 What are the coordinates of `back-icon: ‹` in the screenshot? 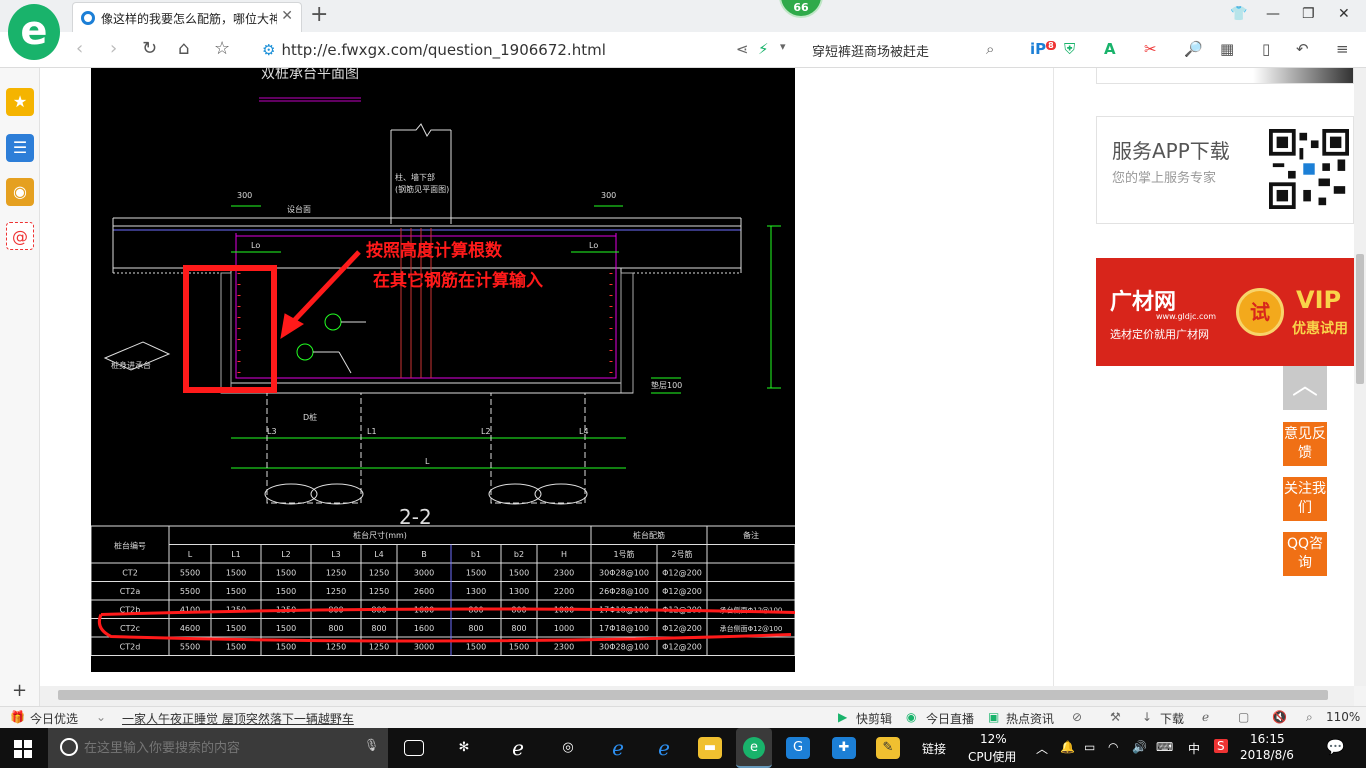 It's located at (79, 48).